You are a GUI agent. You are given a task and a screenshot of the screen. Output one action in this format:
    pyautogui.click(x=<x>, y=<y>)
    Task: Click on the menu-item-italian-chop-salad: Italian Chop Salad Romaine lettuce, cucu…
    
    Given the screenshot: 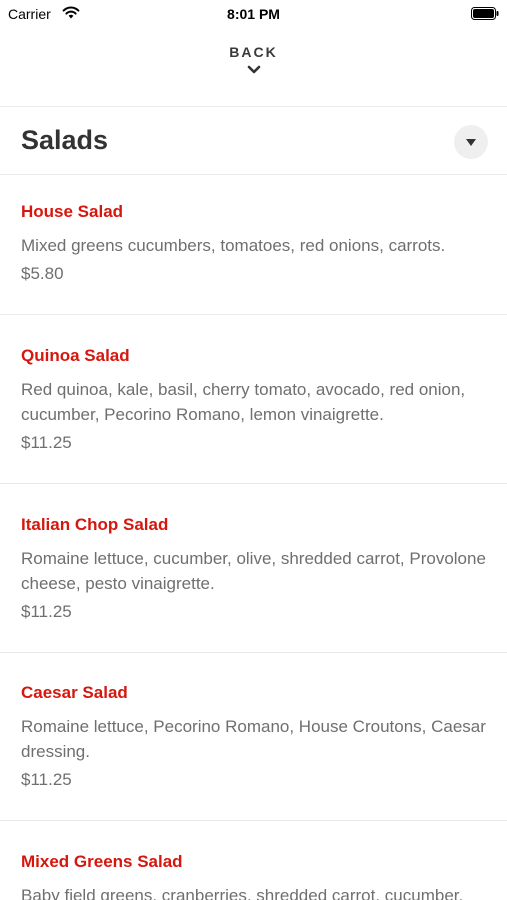 What is the action you would take?
    pyautogui.click(x=253, y=577)
    